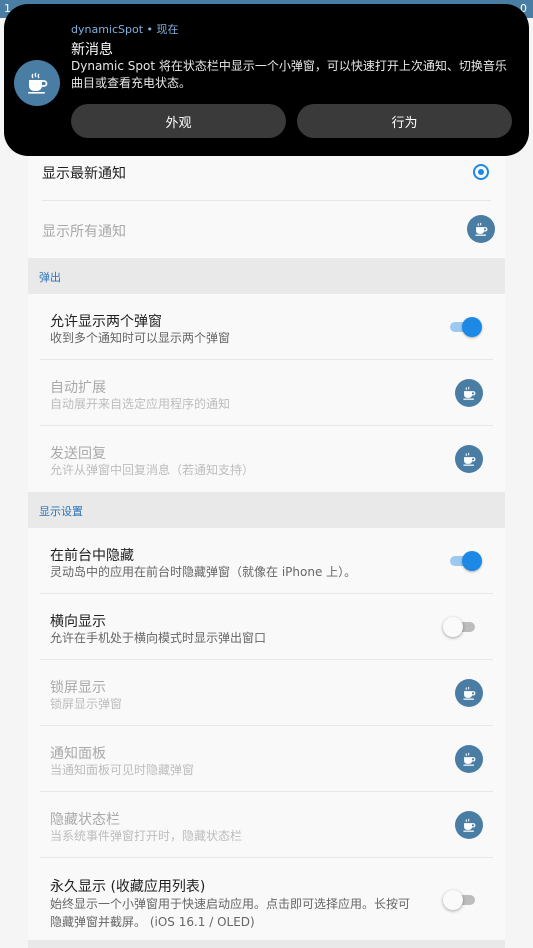 This screenshot has width=533, height=948. What do you see at coordinates (266, 825) in the screenshot?
I see `hide-statusbar-row: 隐藏状态栏 当系统事件弹窗打开时，隐藏状态栏` at bounding box center [266, 825].